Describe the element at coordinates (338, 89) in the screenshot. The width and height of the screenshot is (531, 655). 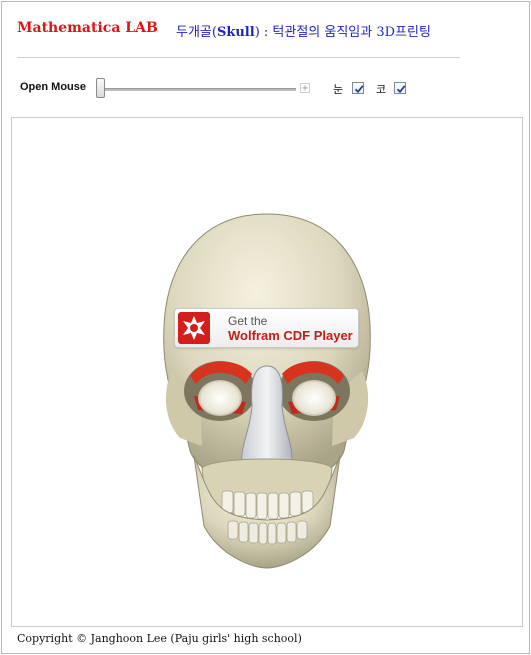
I see `eye-checkbox-label: 눈` at that location.